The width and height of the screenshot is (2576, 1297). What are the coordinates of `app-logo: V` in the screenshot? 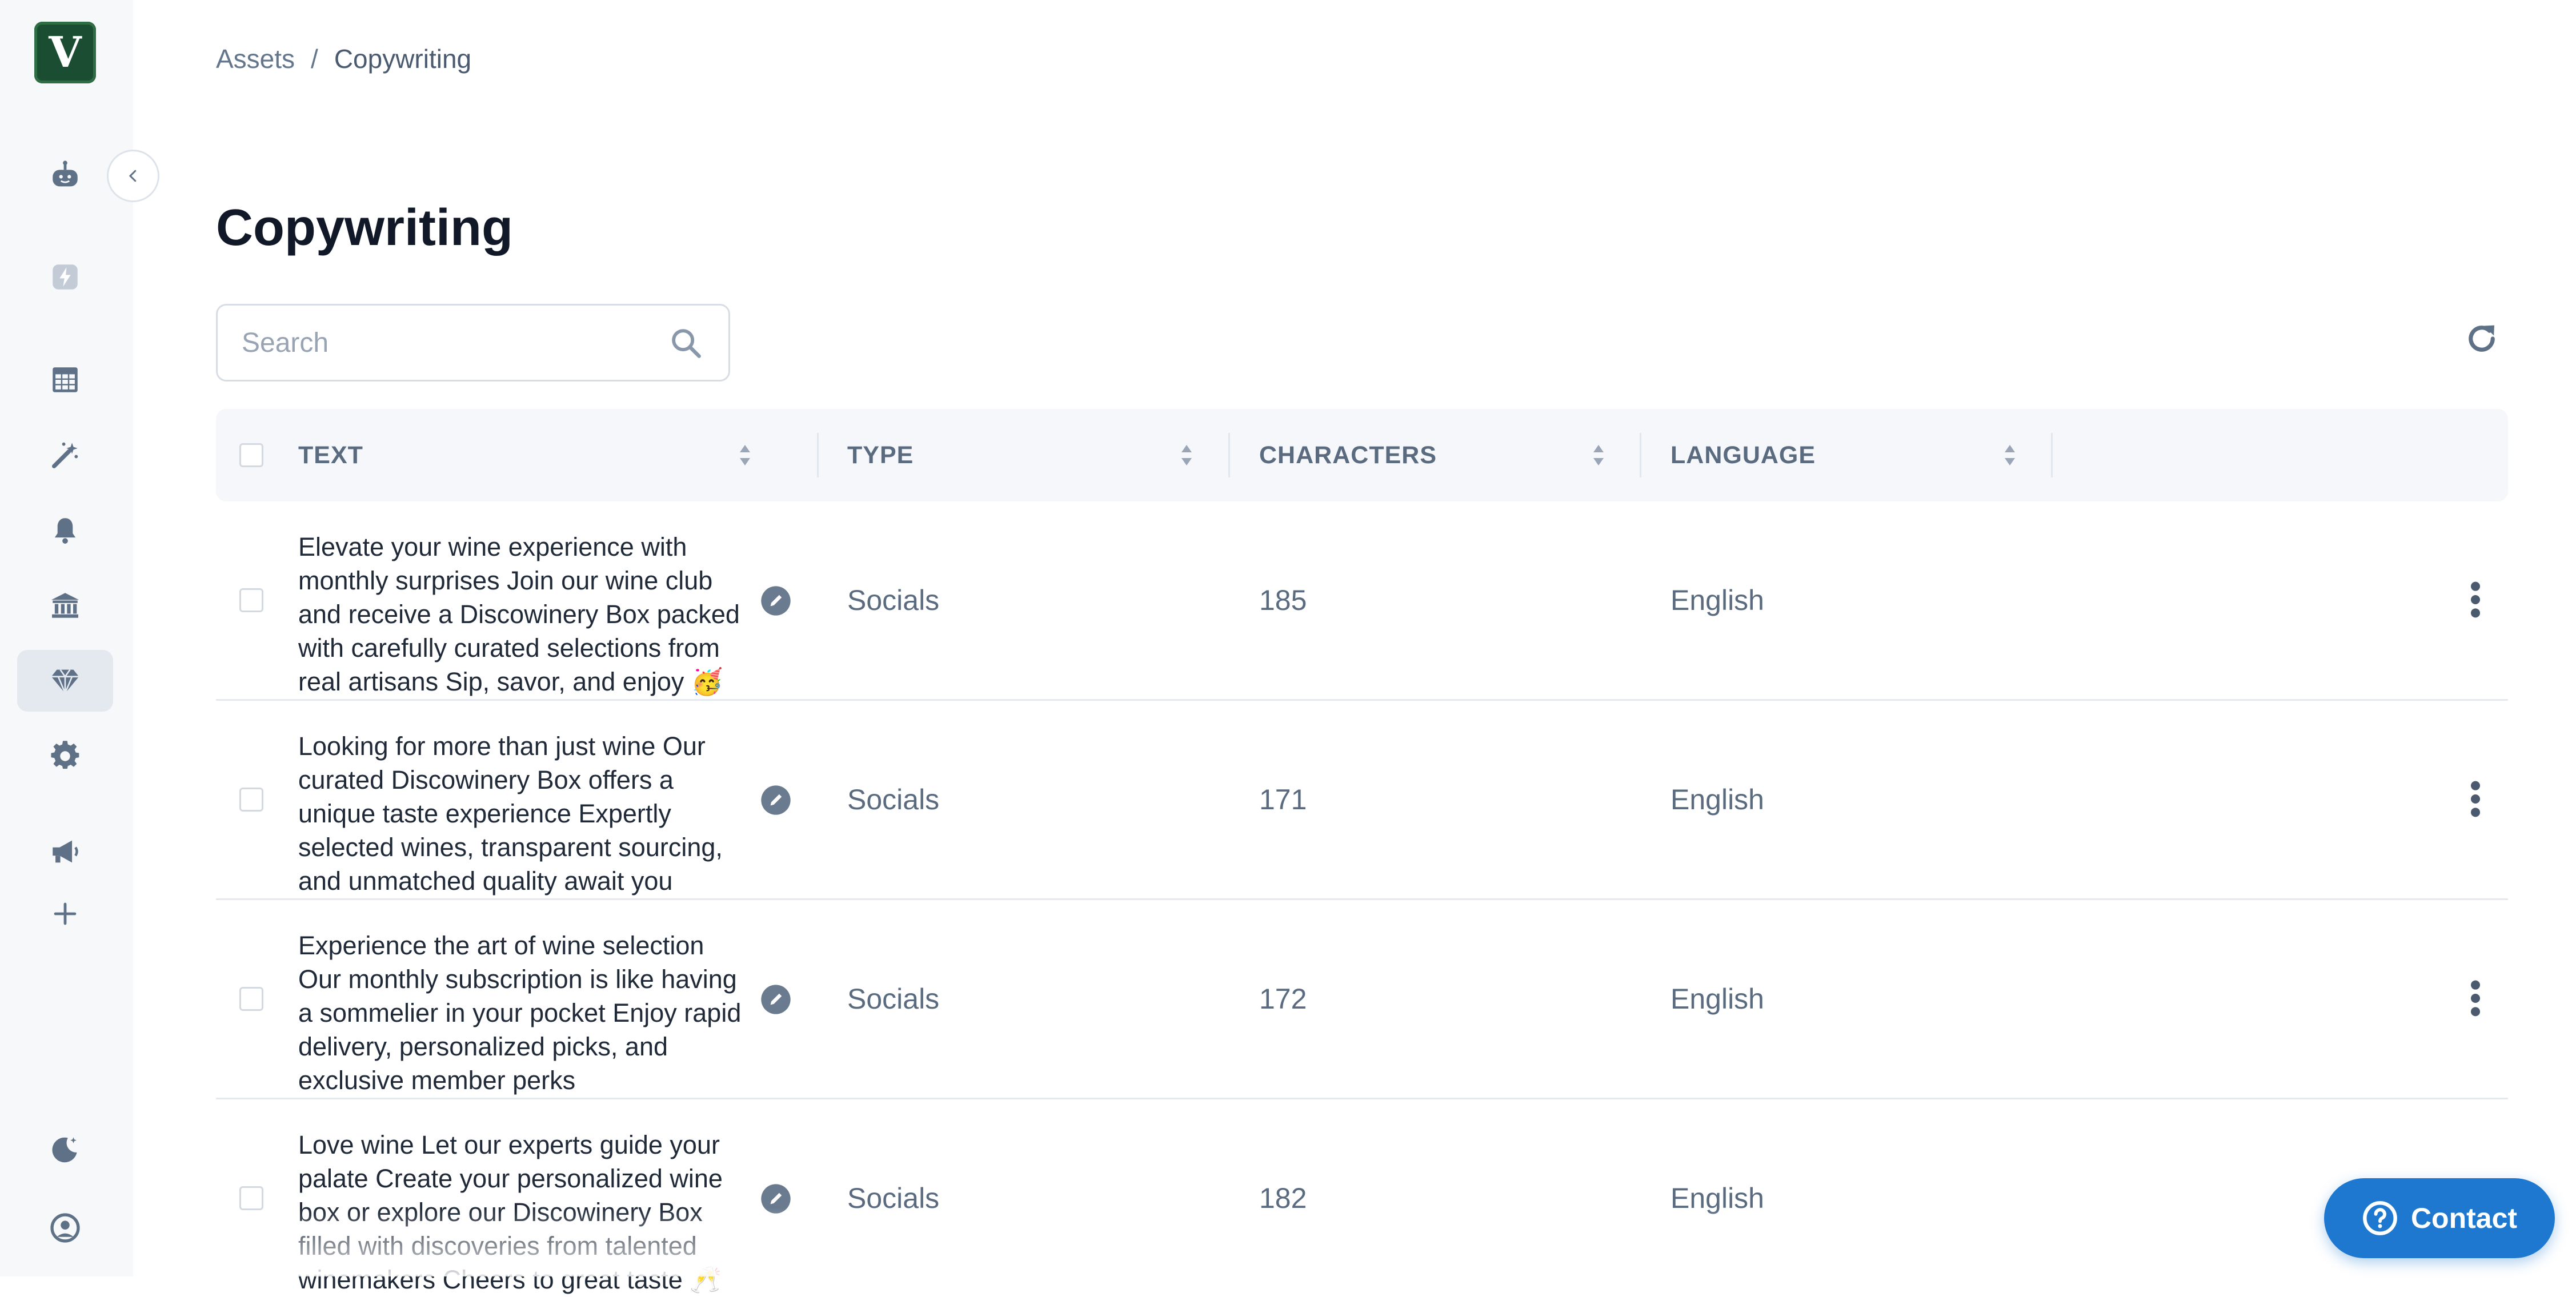 It's located at (65, 52).